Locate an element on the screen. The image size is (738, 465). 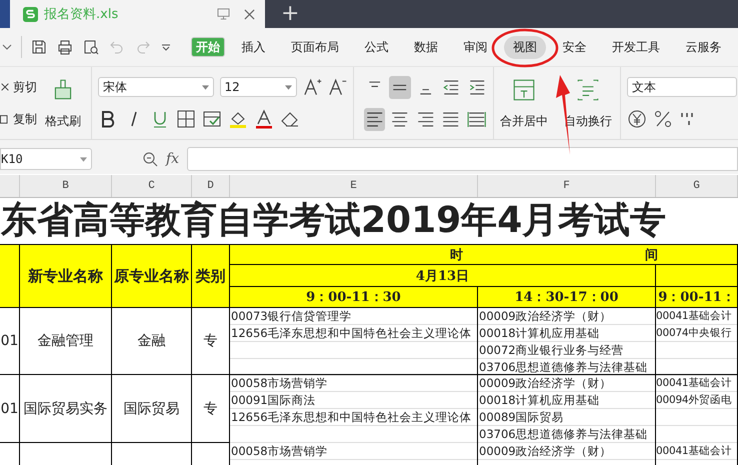
header-cell: 9：00-11： is located at coordinates (697, 297).